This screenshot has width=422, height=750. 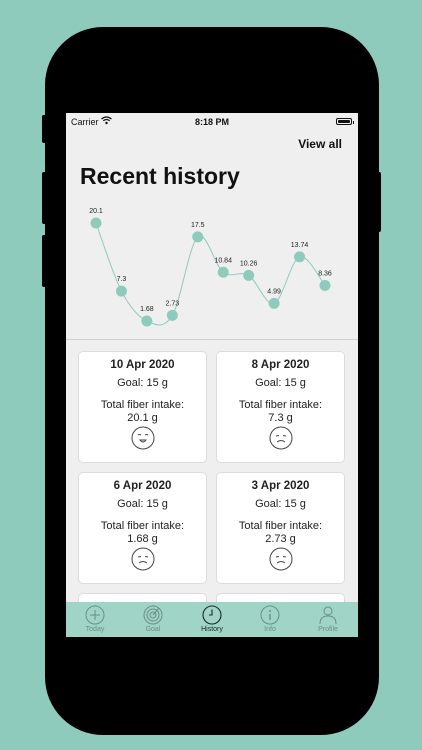 I want to click on plus-circle-icon, so click(x=95, y=615).